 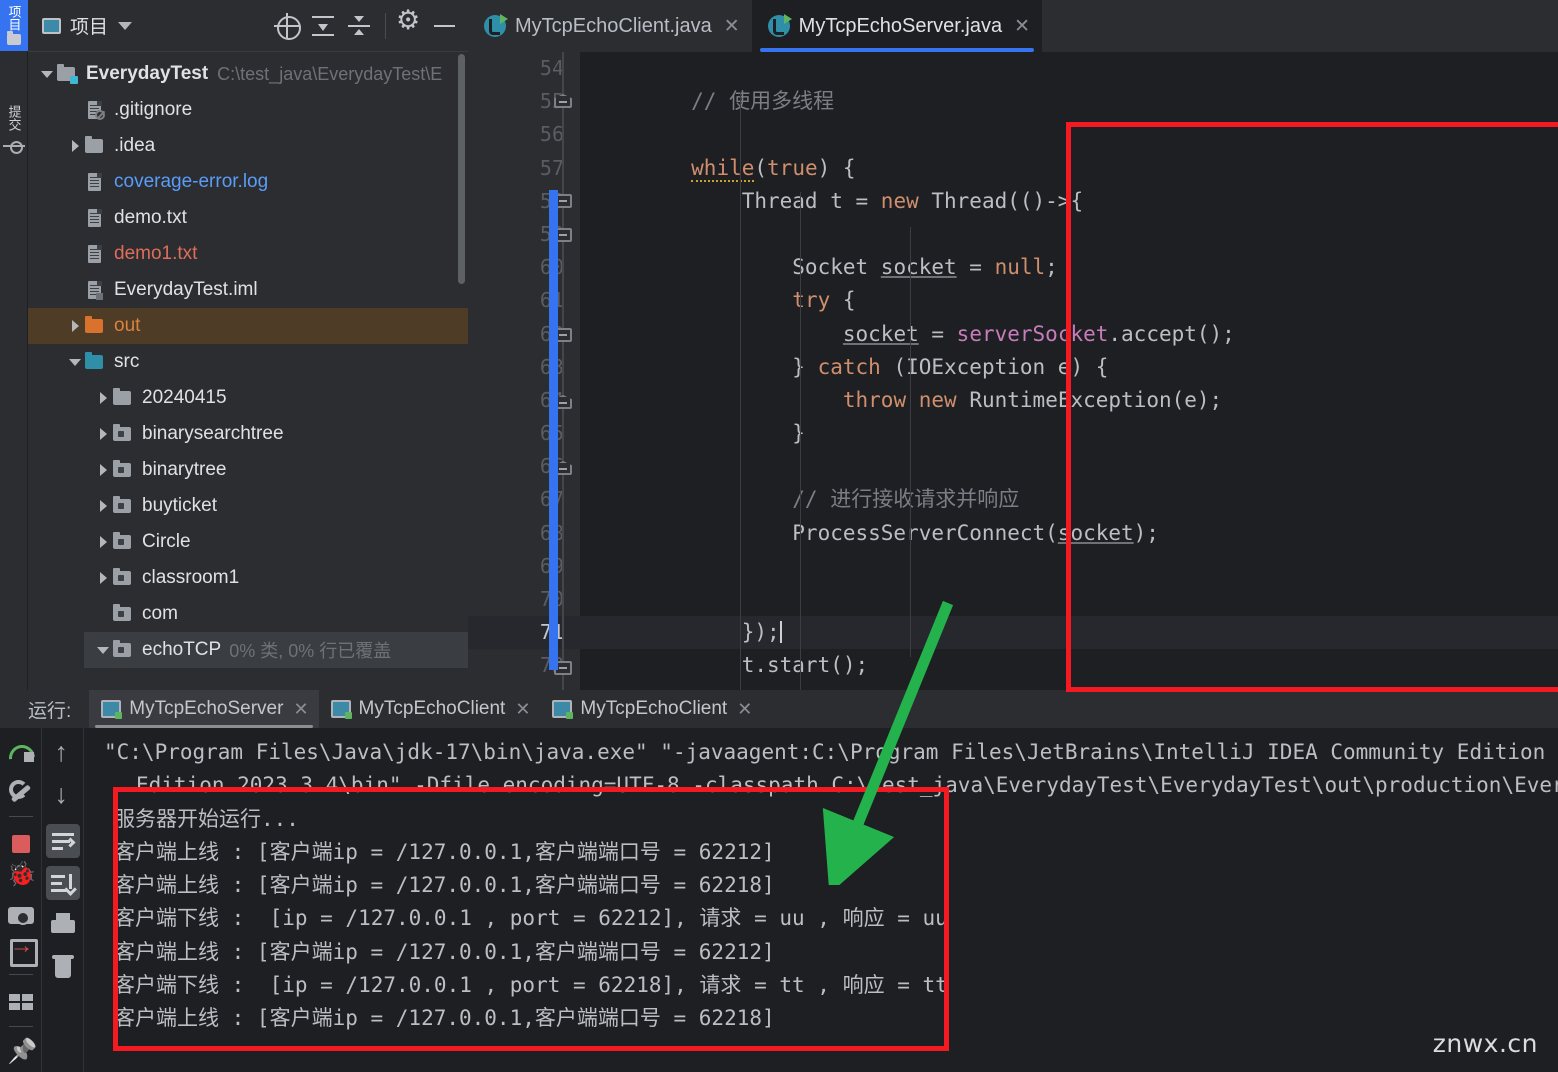 What do you see at coordinates (63, 797) in the screenshot?
I see `arrow-down-icon` at bounding box center [63, 797].